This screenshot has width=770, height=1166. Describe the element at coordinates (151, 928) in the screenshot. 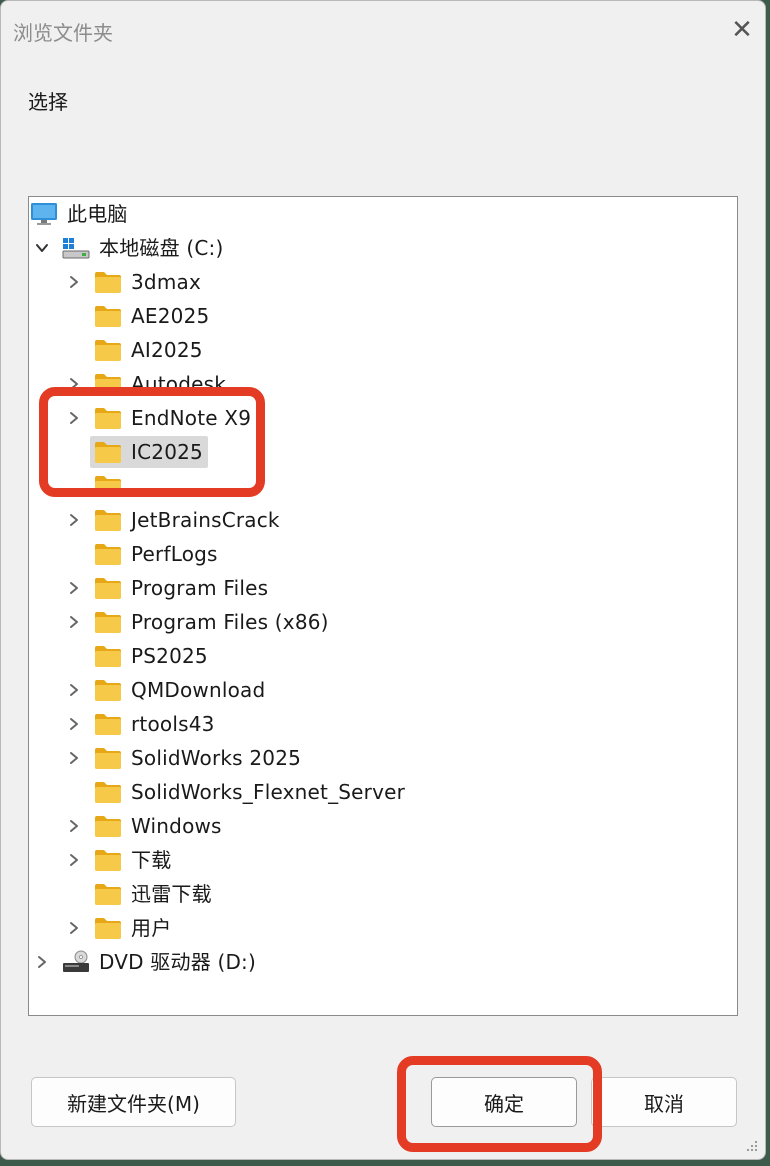

I see `tree-item-label: 用户` at that location.